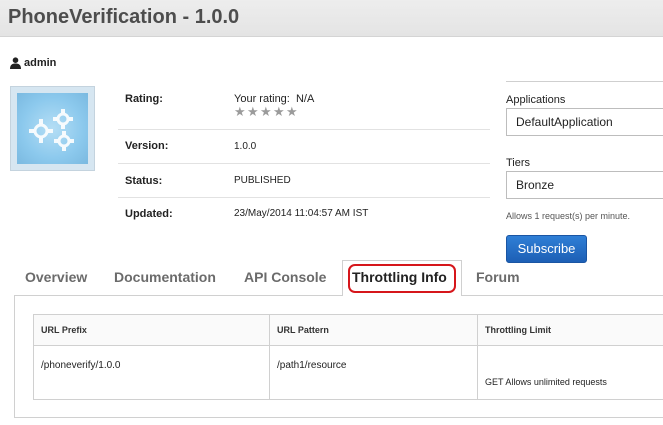 Image resolution: width=663 pixels, height=425 pixels. I want to click on tab-api-console: API Console, so click(285, 277).